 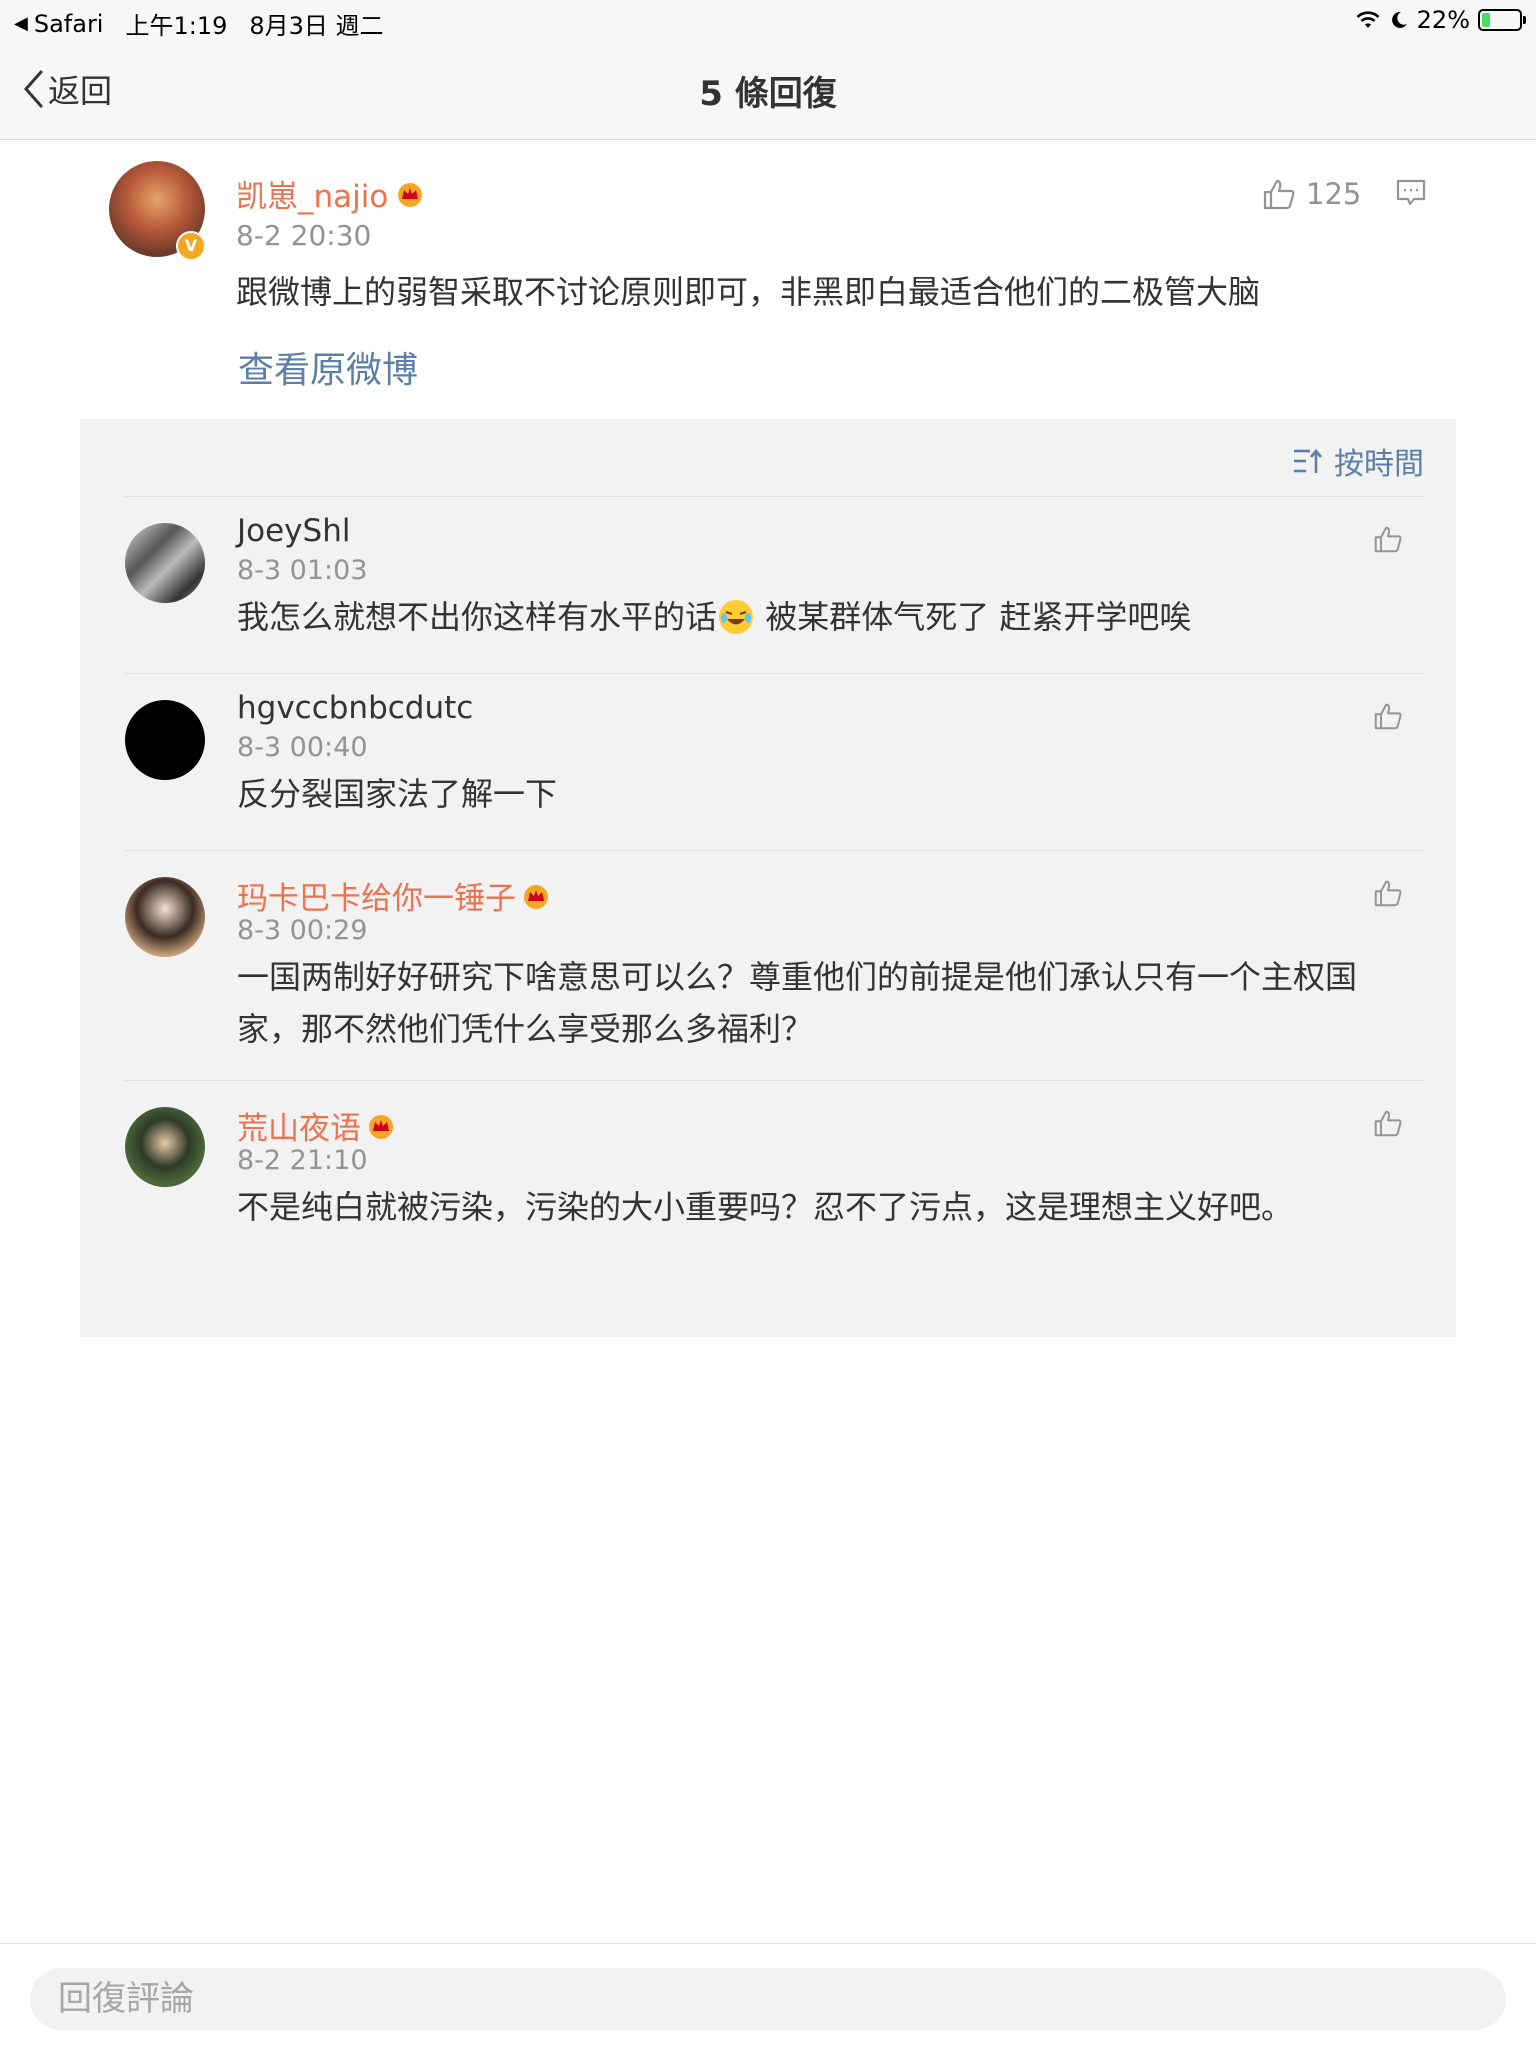 What do you see at coordinates (302, 747) in the screenshot?
I see `reply-time: 8-3 00:40` at bounding box center [302, 747].